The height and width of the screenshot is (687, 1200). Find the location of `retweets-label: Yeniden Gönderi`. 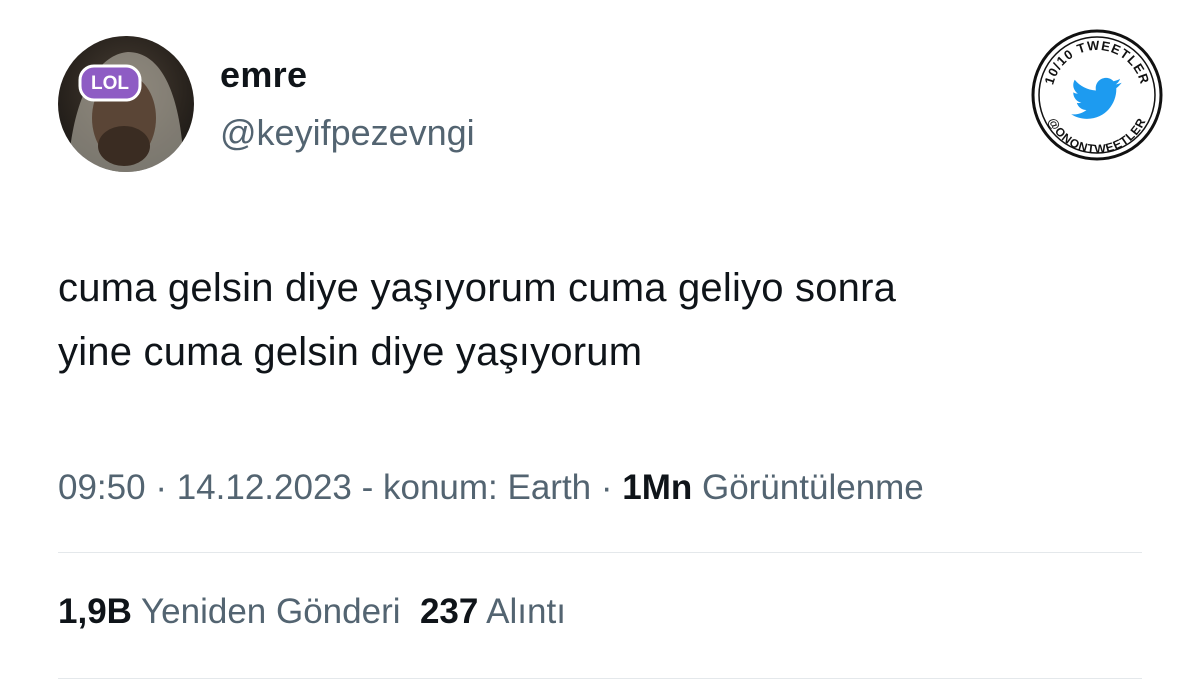

retweets-label: Yeniden Gönderi is located at coordinates (271, 611).